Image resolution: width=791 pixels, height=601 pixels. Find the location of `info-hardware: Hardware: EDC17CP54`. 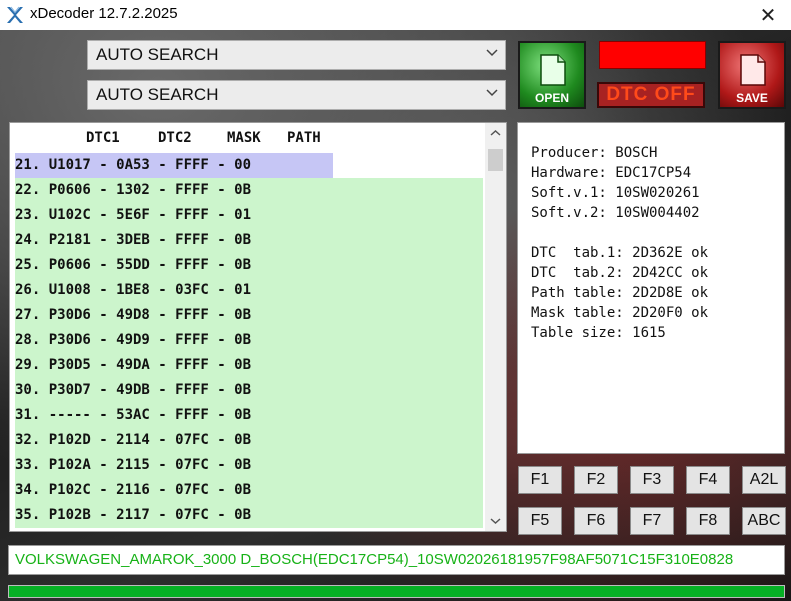

info-hardware: Hardware: EDC17CP54 is located at coordinates (611, 173).